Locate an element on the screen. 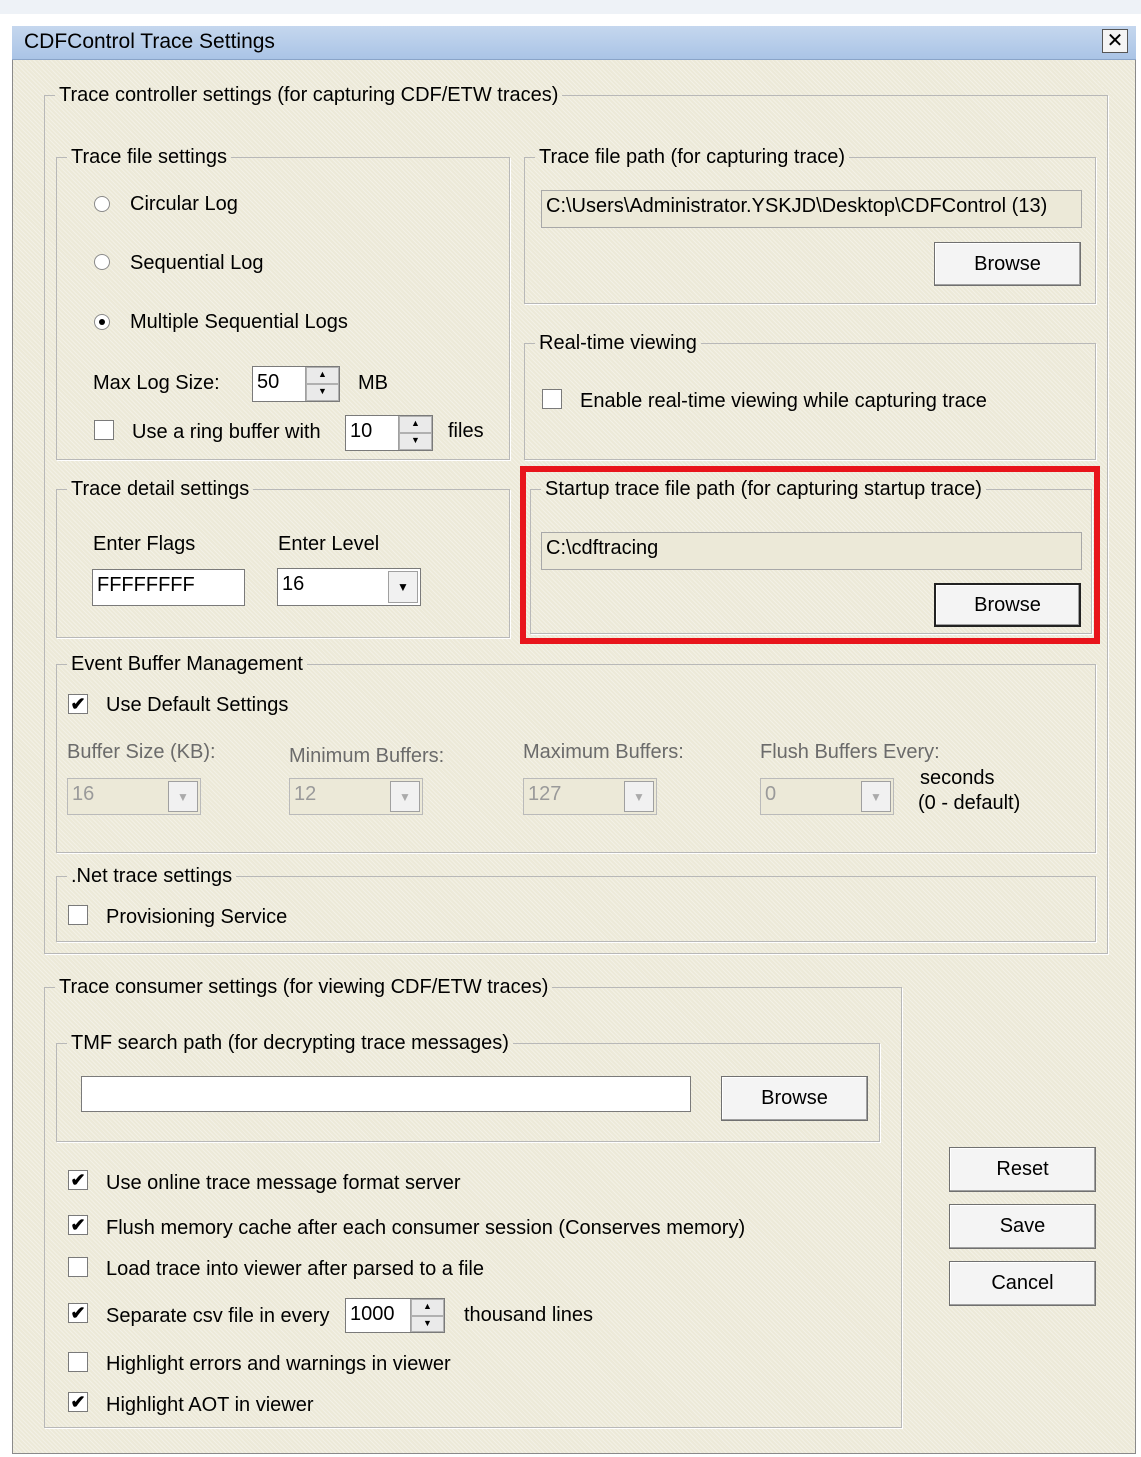 This screenshot has height=1457, width=1141. level-value: 16 is located at coordinates (293, 584).